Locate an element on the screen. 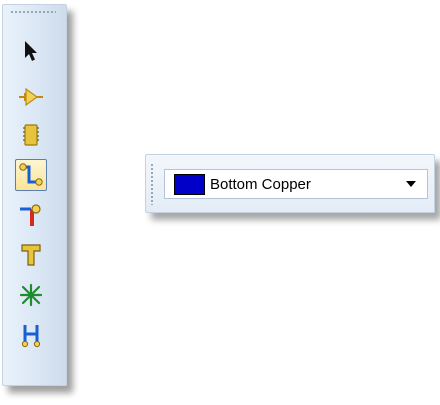 This screenshot has height=405, width=440. chip-tool-button is located at coordinates (31, 135).